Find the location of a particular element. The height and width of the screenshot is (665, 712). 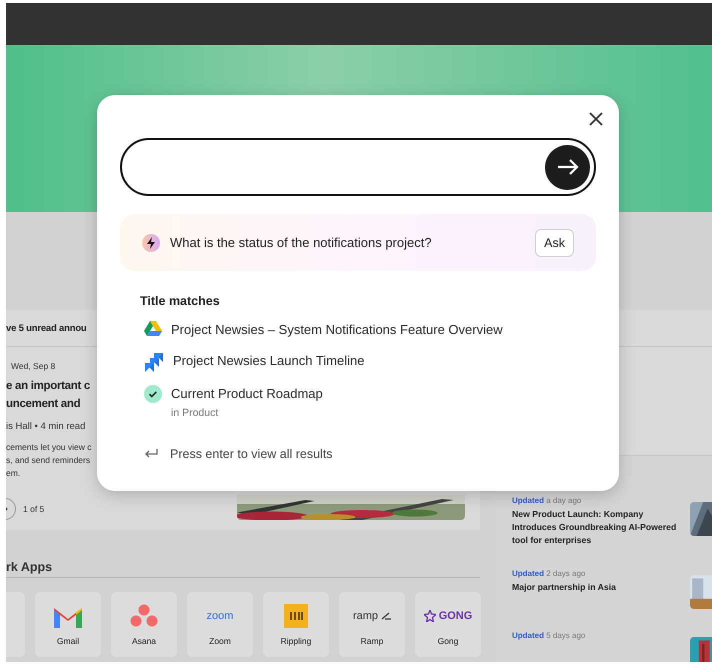

logo-text: GONG is located at coordinates (455, 616).